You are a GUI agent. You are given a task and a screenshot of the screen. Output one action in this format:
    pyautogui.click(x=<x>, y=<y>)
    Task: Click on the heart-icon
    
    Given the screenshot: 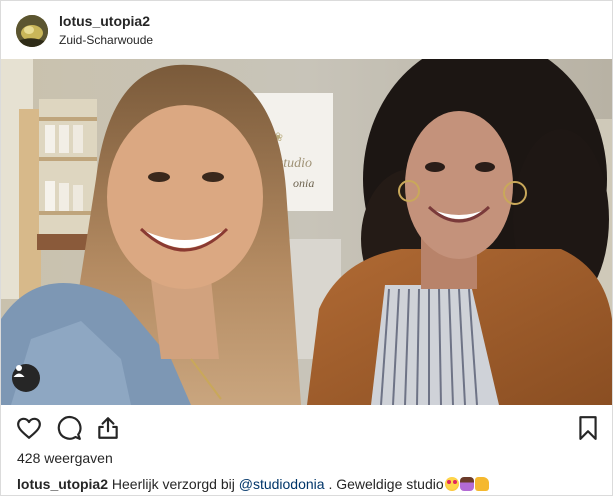 What is the action you would take?
    pyautogui.click(x=29, y=428)
    